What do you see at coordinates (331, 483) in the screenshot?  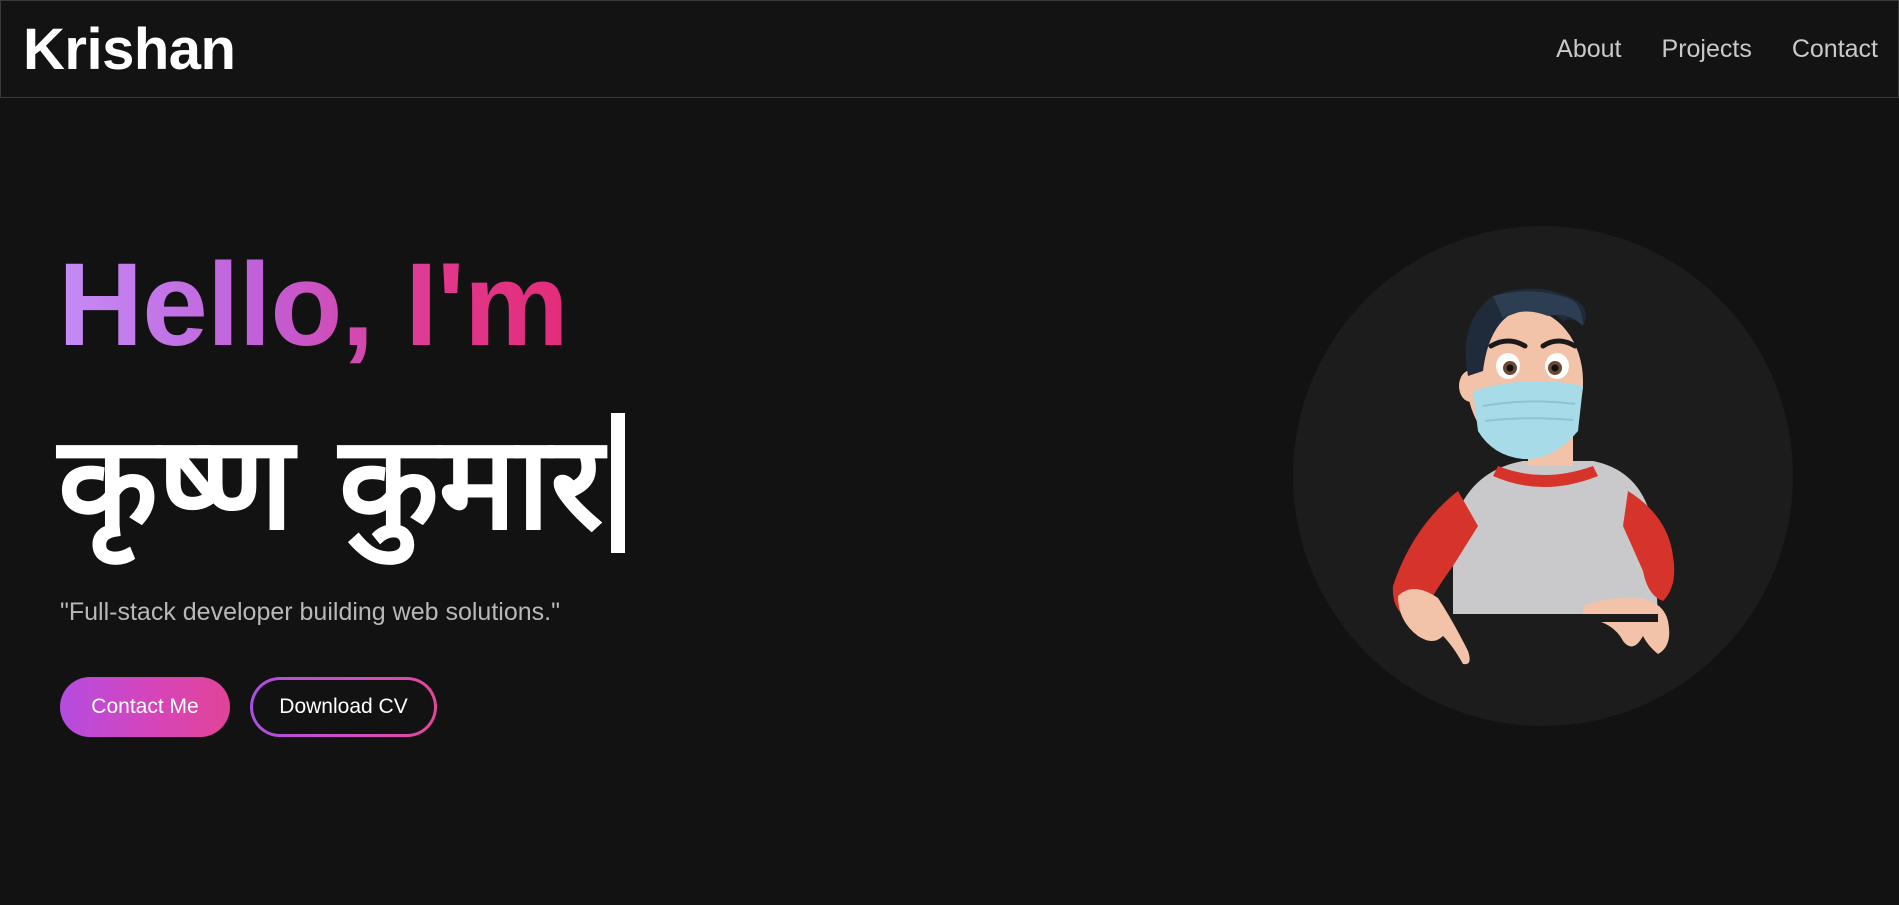 I see `hero-name: कृष्ण कुमार` at bounding box center [331, 483].